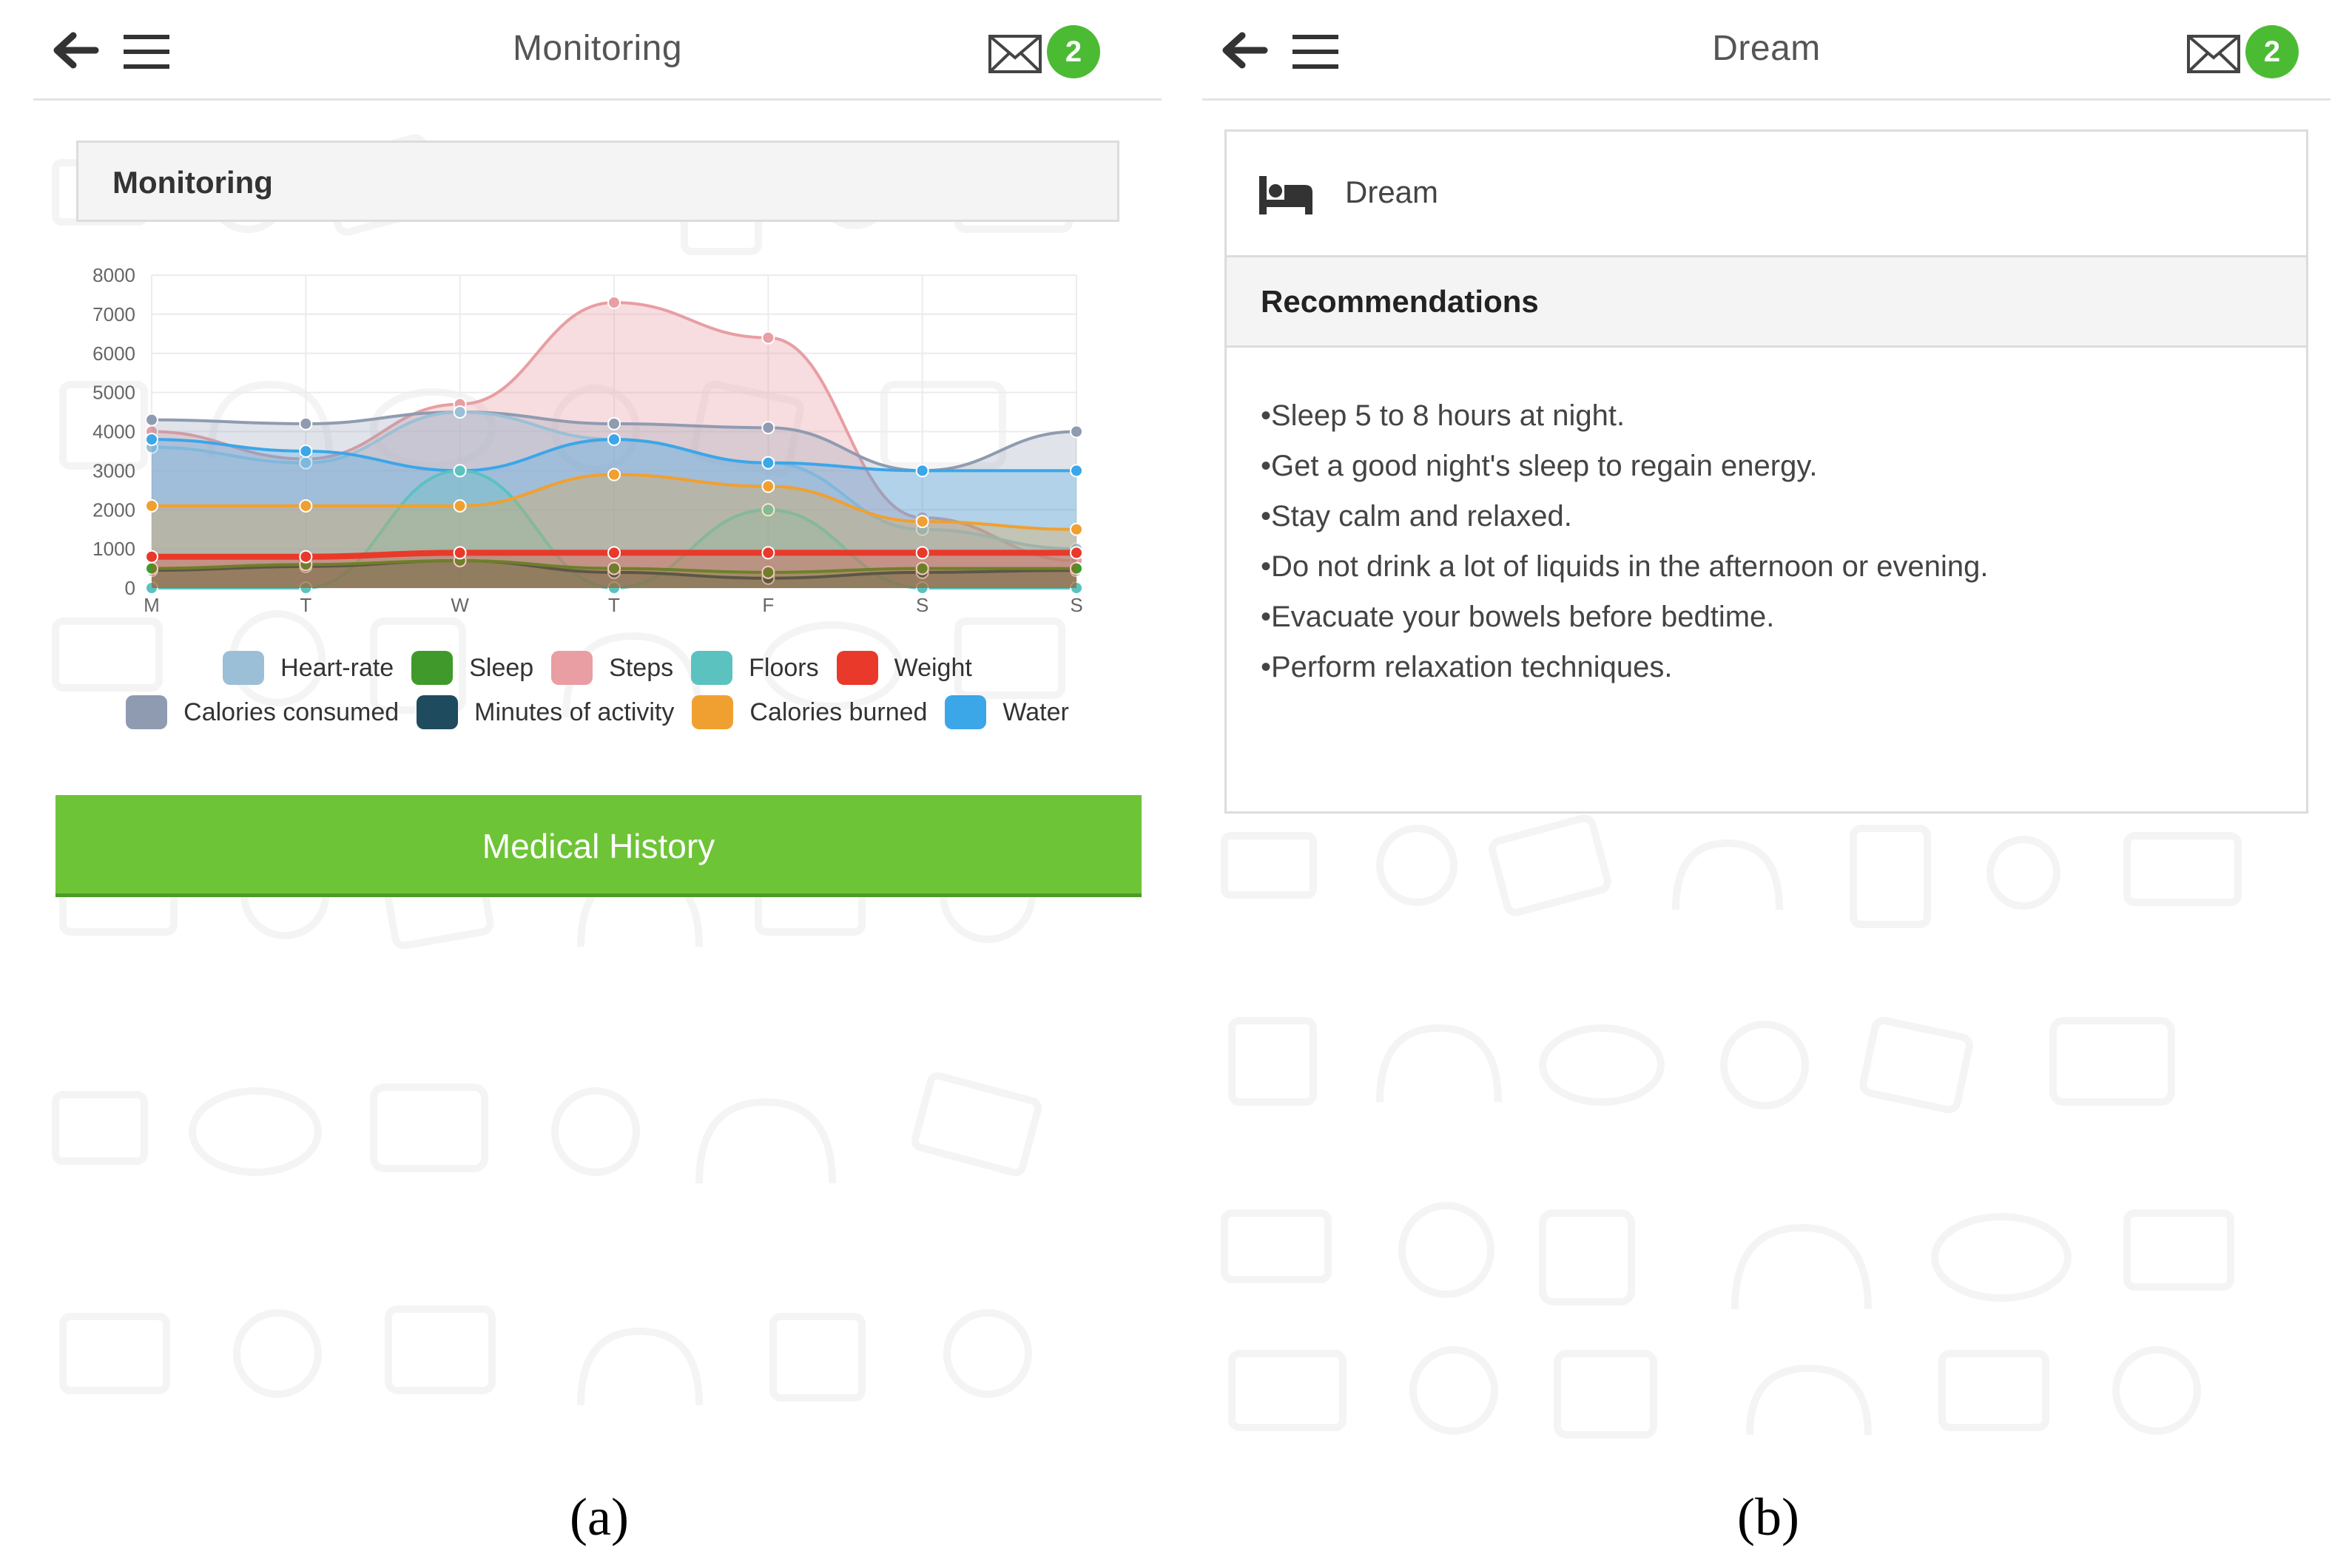 This screenshot has width=2349, height=1568. I want to click on legend-item: Calories consumed, so click(262, 712).